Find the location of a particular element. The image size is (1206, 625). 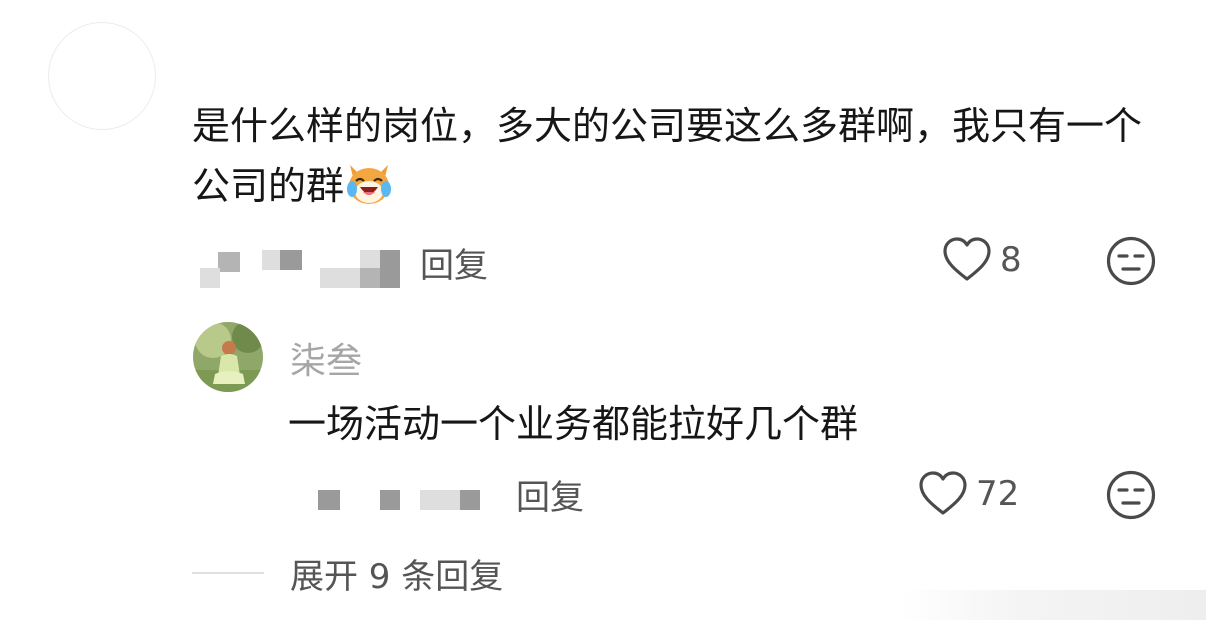

bottom-fade is located at coordinates (1053, 605).